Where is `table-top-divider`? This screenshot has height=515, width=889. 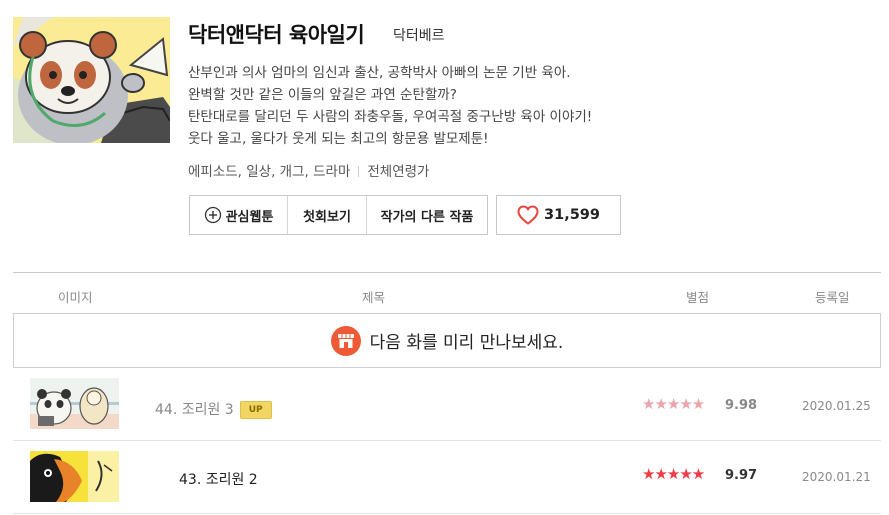 table-top-divider is located at coordinates (447, 272).